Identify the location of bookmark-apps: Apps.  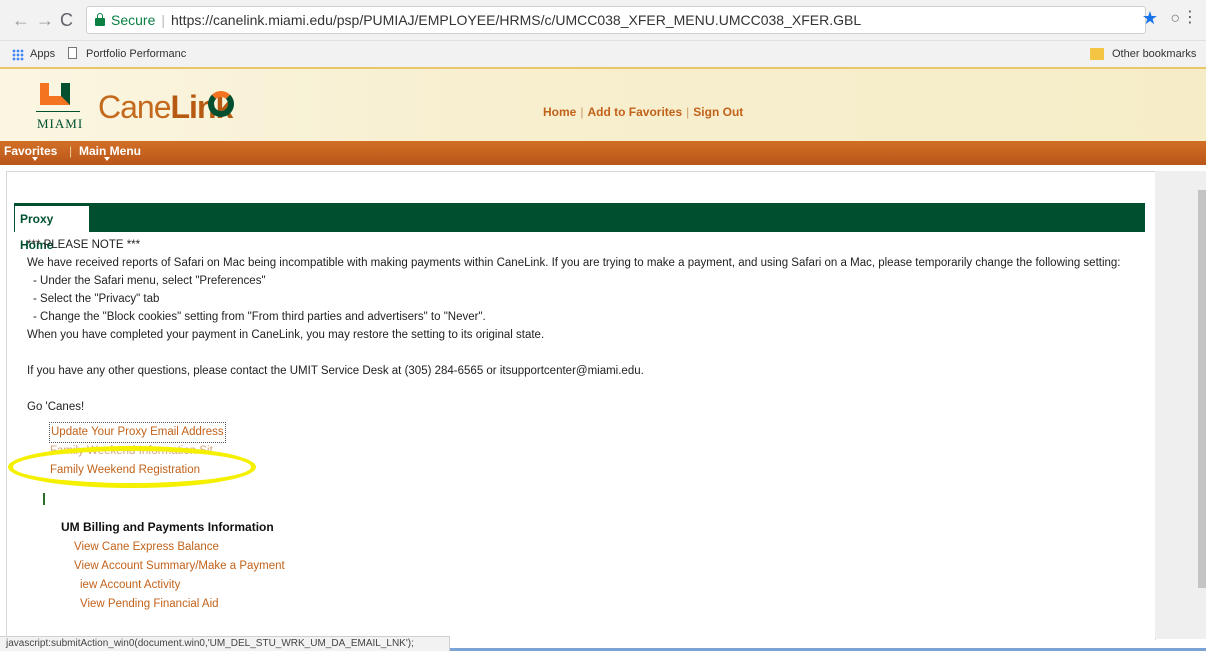
(42, 54).